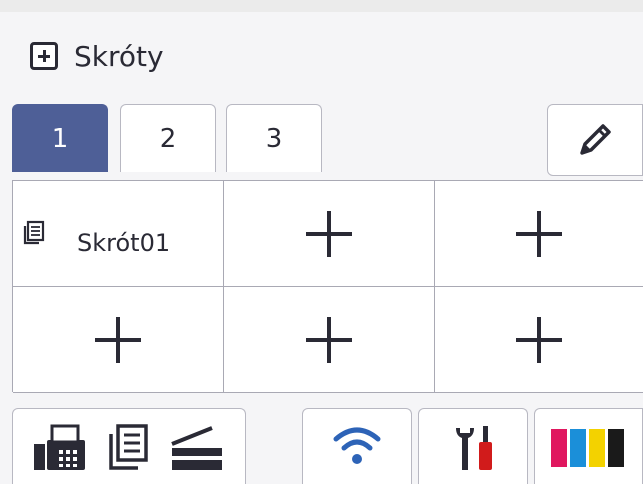 The width and height of the screenshot is (643, 484). Describe the element at coordinates (119, 56) in the screenshot. I see `page-title: Skróty` at that location.